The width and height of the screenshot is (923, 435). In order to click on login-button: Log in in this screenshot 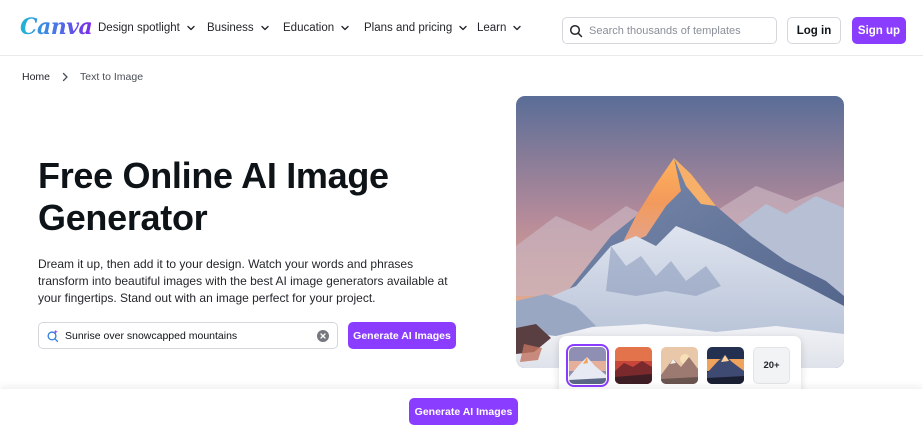, I will do `click(814, 30)`.